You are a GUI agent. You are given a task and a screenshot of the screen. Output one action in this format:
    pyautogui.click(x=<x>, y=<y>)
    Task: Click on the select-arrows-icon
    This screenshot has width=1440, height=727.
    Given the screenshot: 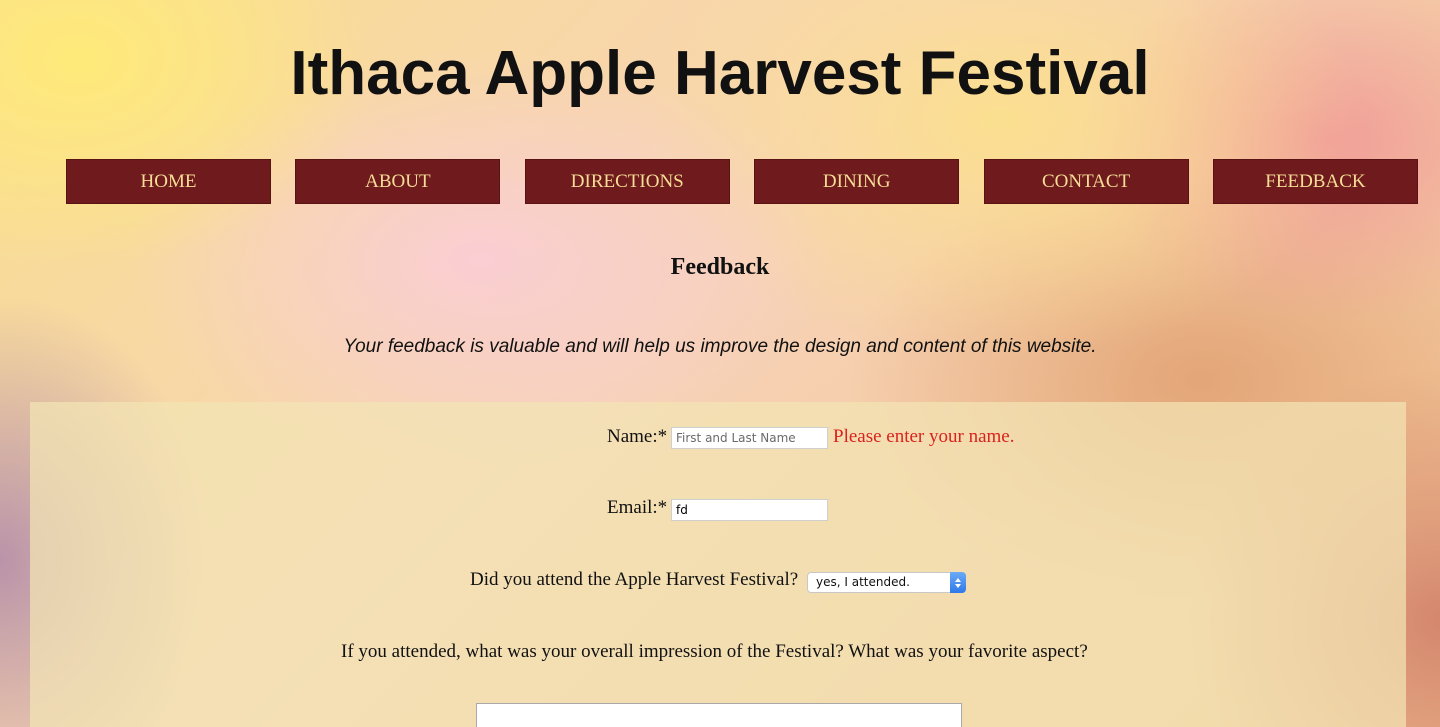 What is the action you would take?
    pyautogui.click(x=958, y=582)
    